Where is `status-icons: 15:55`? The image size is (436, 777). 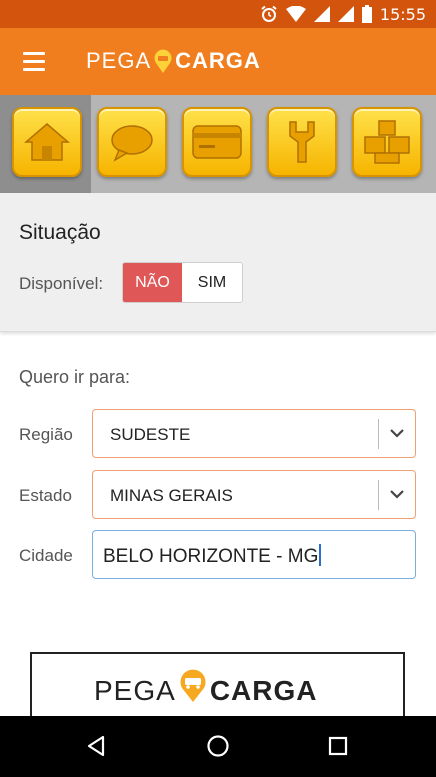
status-icons: 15:55 is located at coordinates (343, 14).